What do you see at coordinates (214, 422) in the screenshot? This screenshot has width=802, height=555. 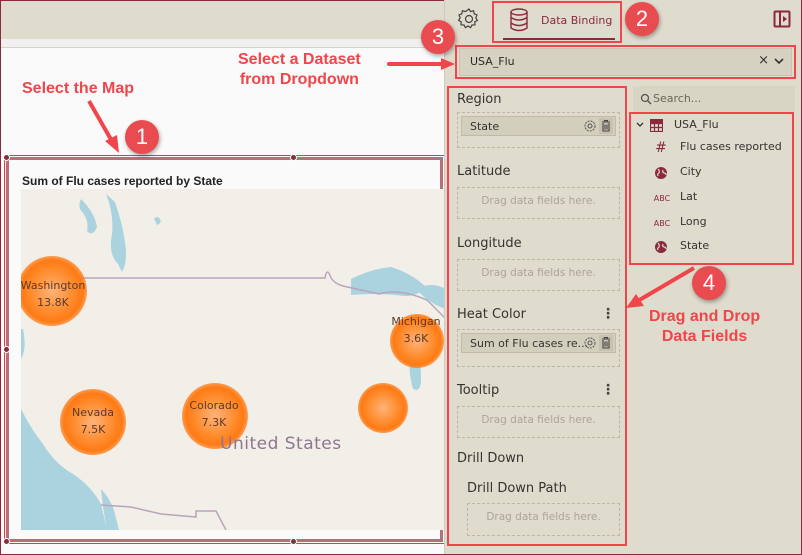 I see `state-value: 7.3K` at bounding box center [214, 422].